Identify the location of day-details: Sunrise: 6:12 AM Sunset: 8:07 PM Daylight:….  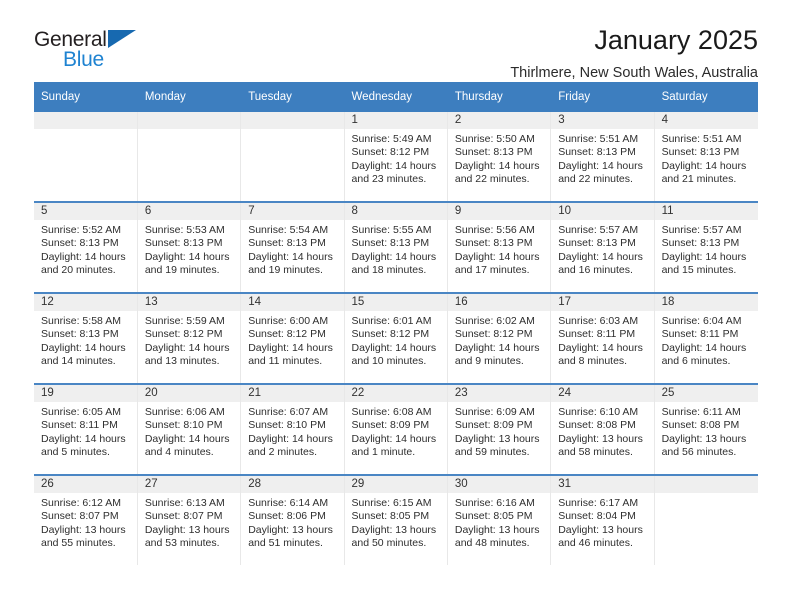
(85, 522).